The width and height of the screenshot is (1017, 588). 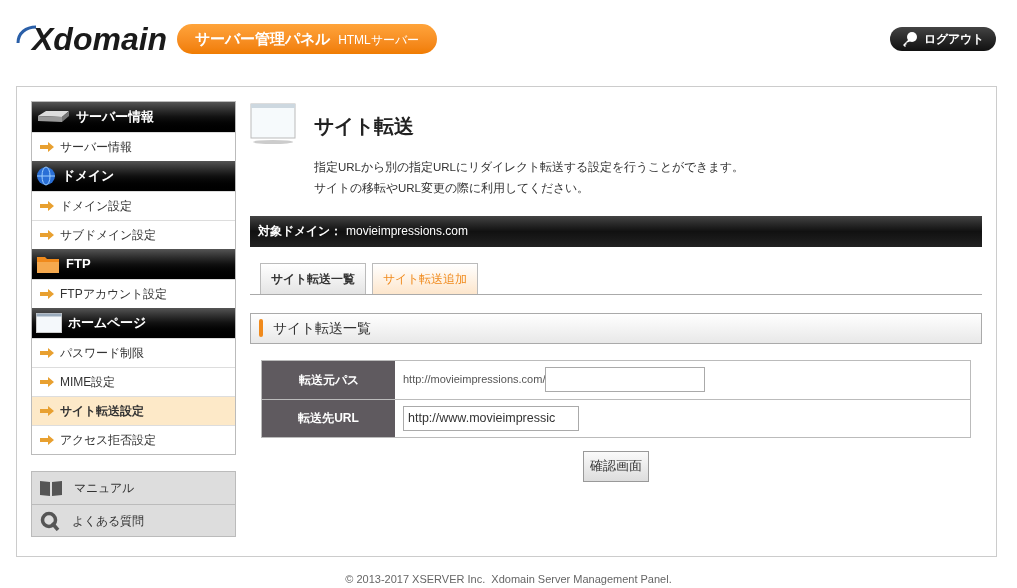 I want to click on sidebar-item: サイト転送設定, so click(x=133, y=410).